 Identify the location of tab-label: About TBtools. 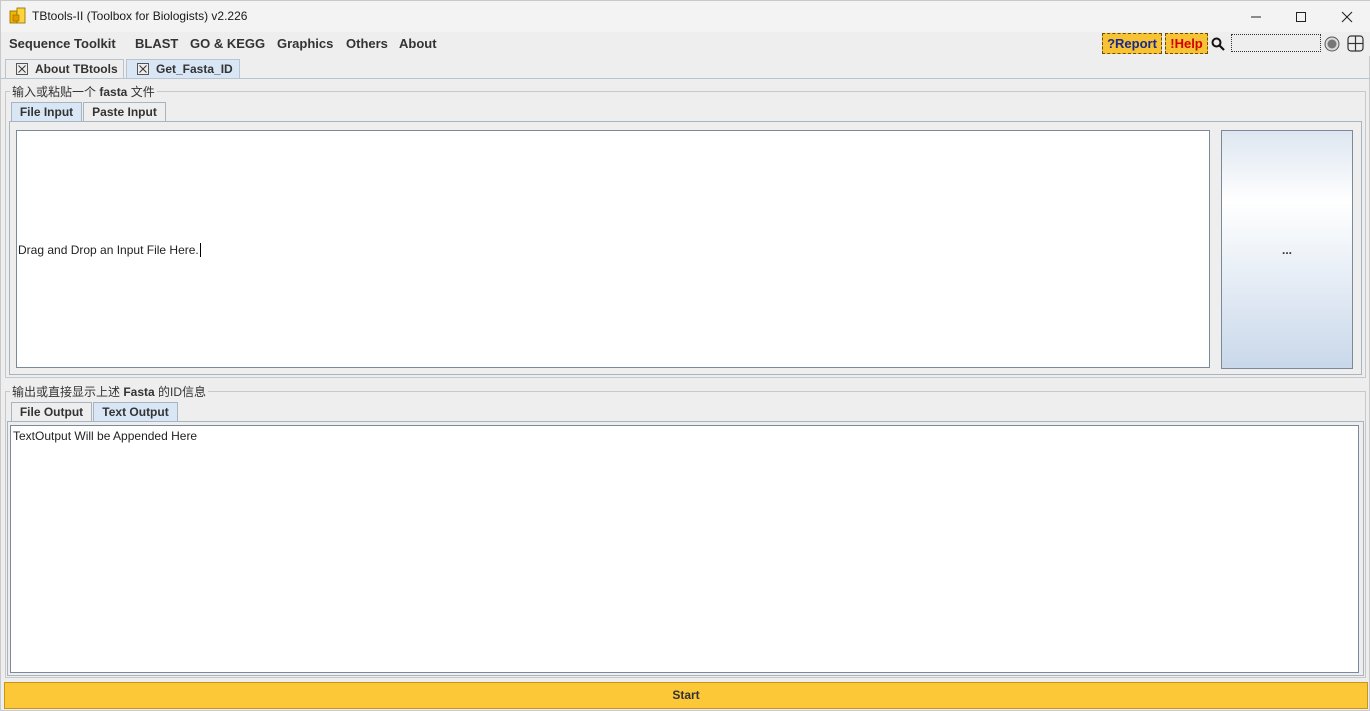
(76, 69).